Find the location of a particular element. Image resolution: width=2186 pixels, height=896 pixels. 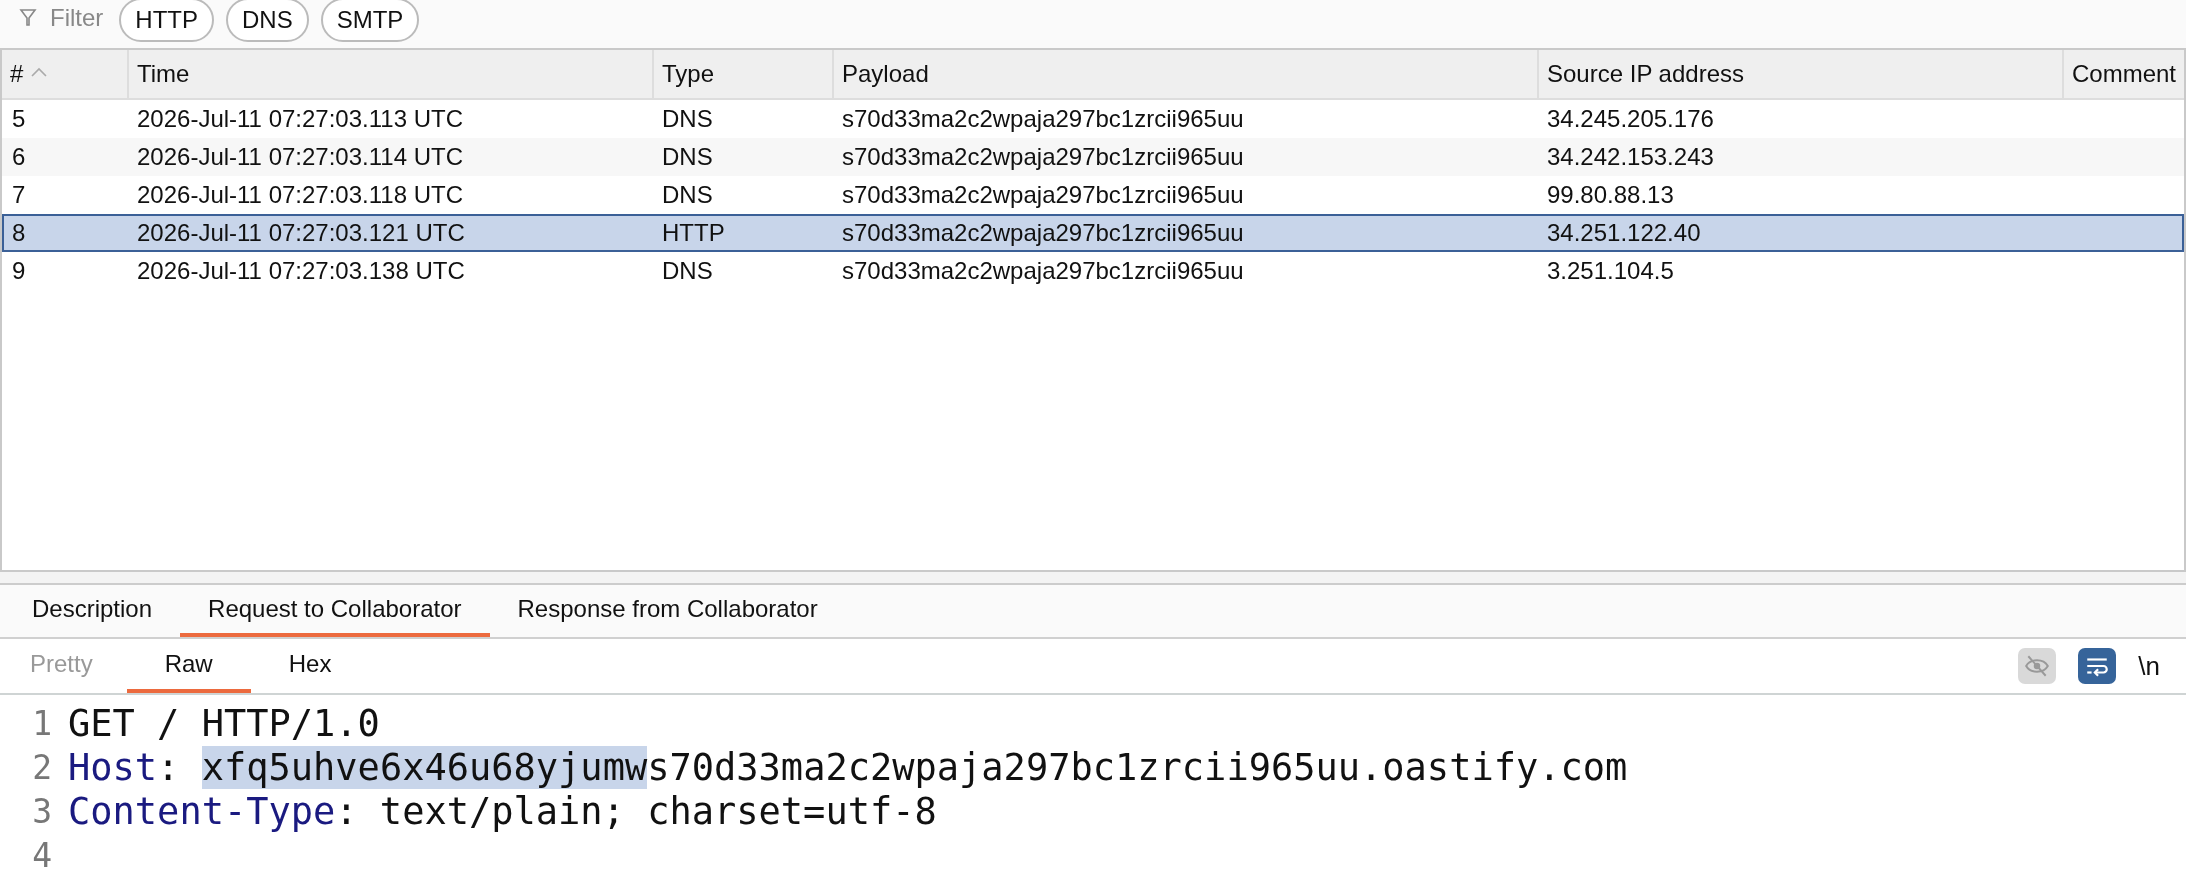

code-line: Content-Type: text/plain; charset=utf-8 is located at coordinates (502, 811).